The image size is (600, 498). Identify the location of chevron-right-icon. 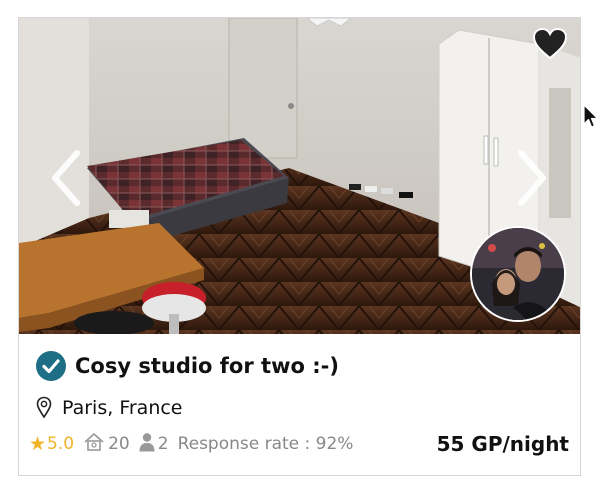
(532, 178).